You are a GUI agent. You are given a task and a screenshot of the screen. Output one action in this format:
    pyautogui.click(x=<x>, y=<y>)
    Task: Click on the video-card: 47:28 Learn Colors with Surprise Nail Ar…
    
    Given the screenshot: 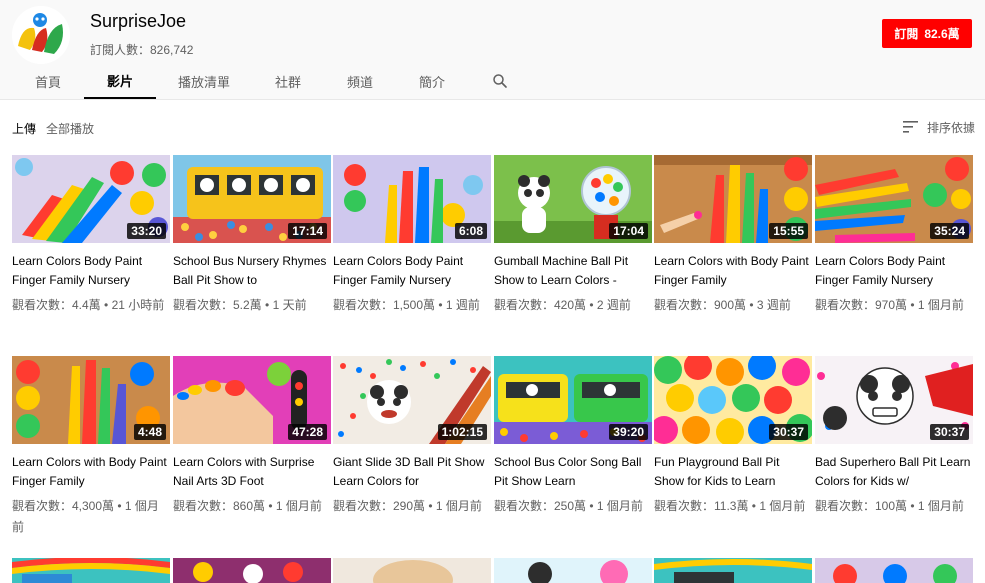 What is the action you would take?
    pyautogui.click(x=252, y=436)
    